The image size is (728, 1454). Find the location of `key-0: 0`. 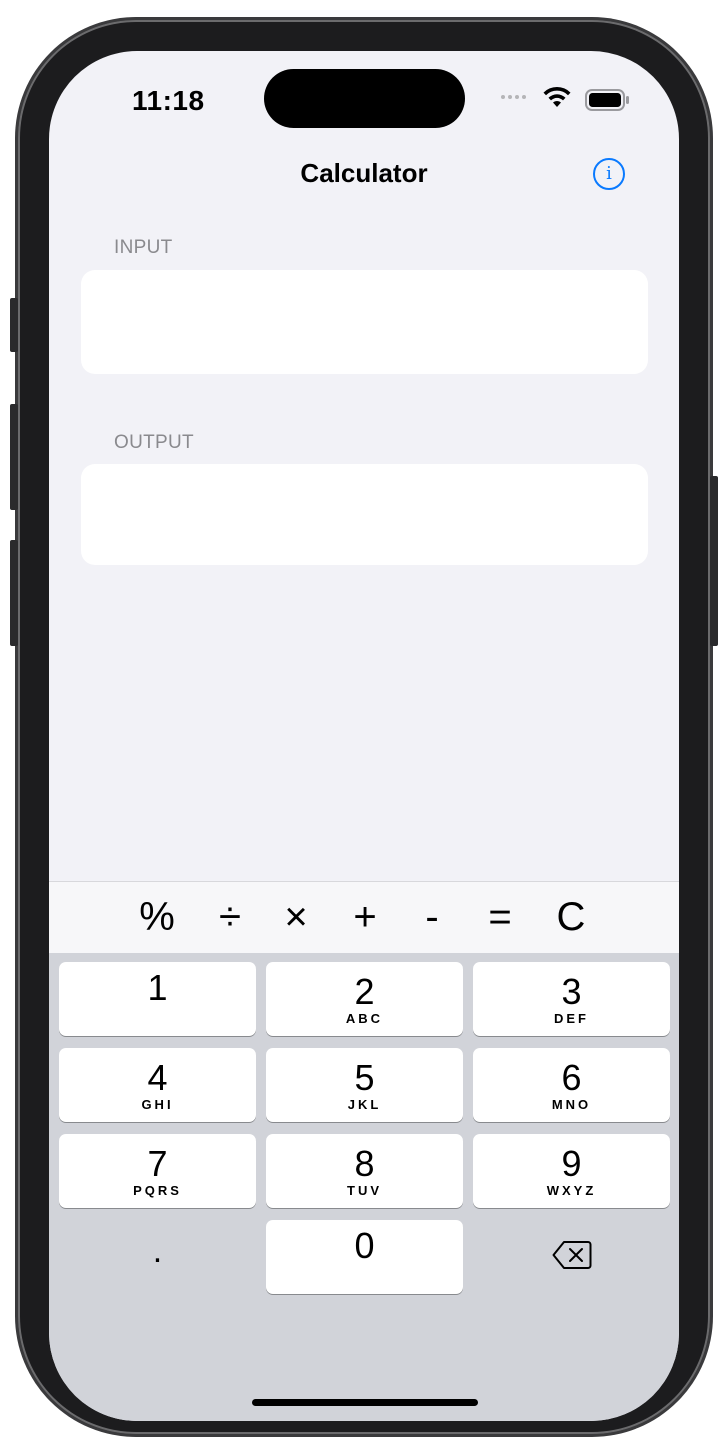

key-0: 0 is located at coordinates (364, 1257).